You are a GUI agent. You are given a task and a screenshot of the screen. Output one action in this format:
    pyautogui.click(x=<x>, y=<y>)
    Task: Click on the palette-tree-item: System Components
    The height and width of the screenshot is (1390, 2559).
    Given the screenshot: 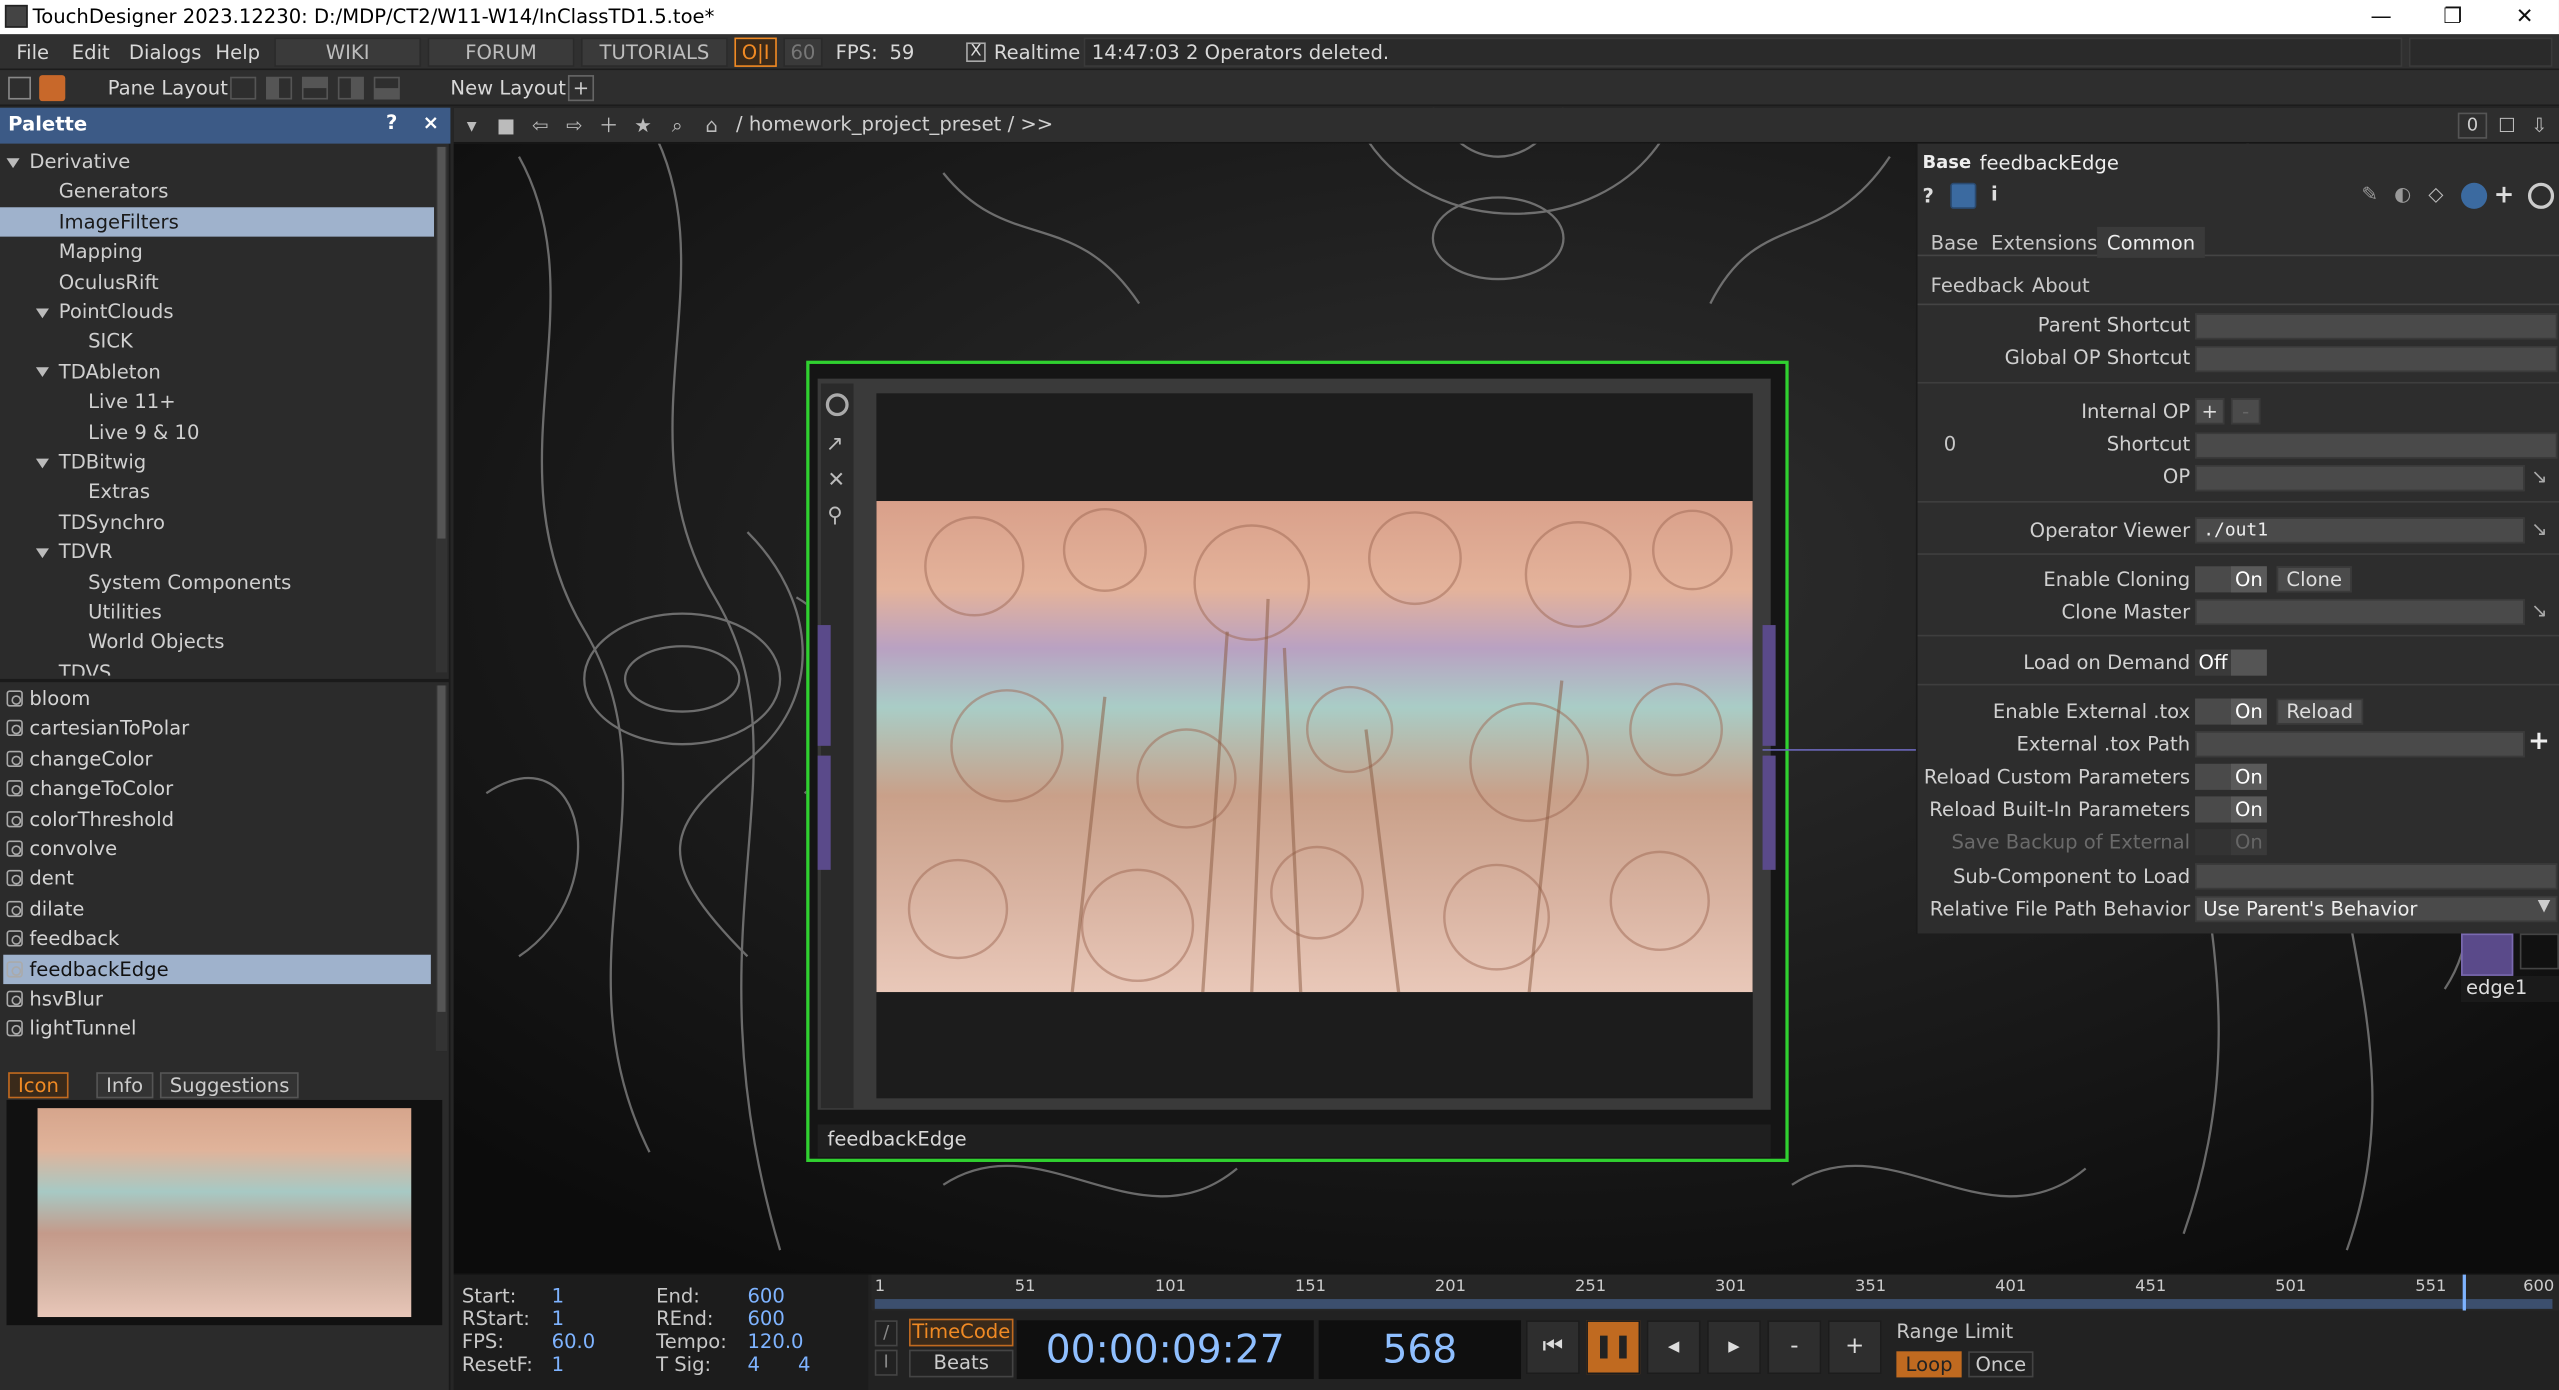 What is the action you would take?
    pyautogui.click(x=217, y=581)
    